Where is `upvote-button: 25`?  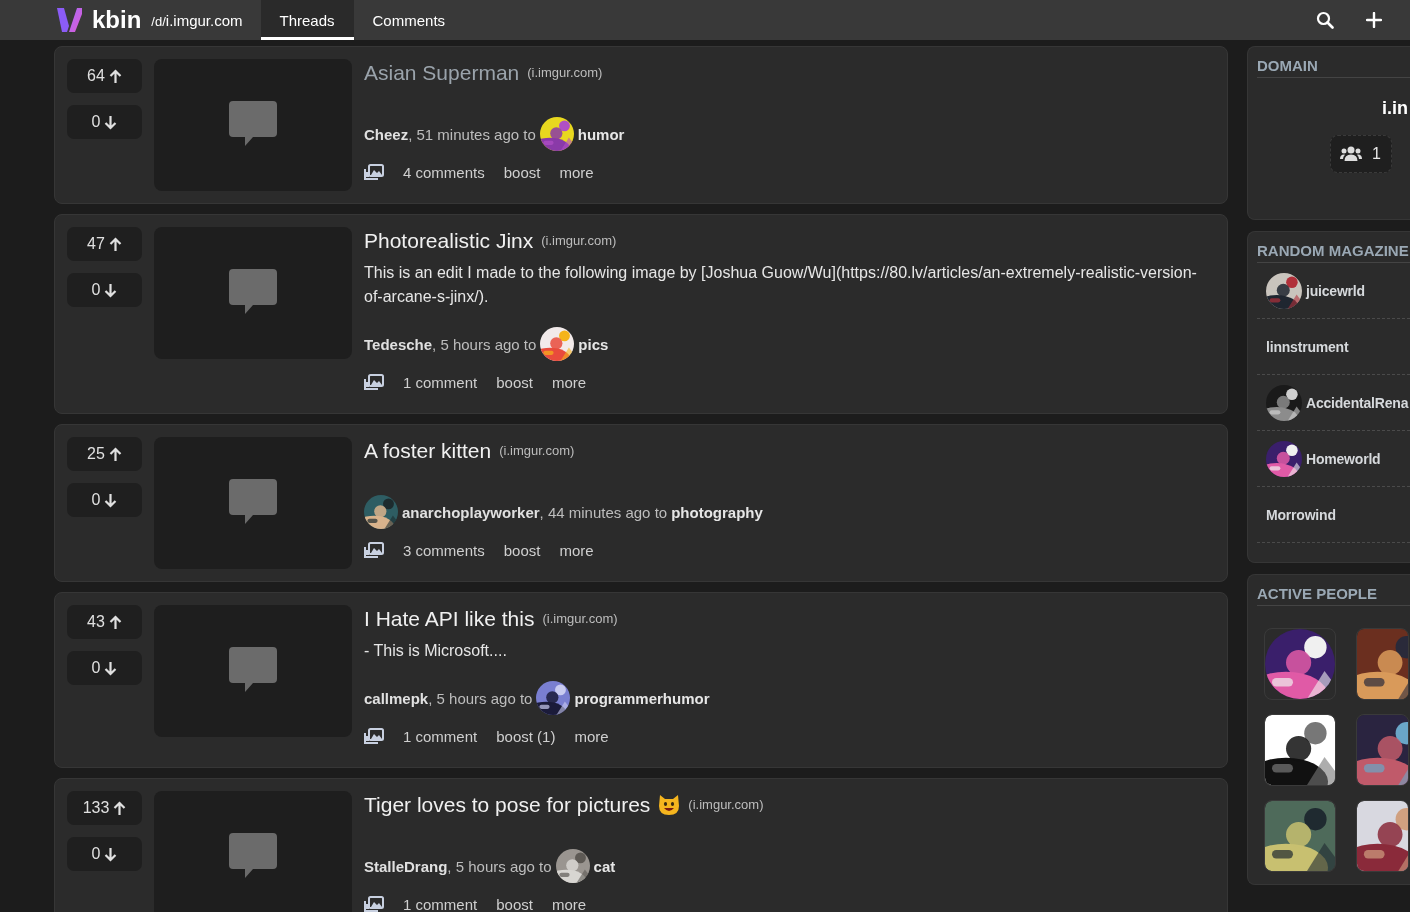
upvote-button: 25 is located at coordinates (104, 454).